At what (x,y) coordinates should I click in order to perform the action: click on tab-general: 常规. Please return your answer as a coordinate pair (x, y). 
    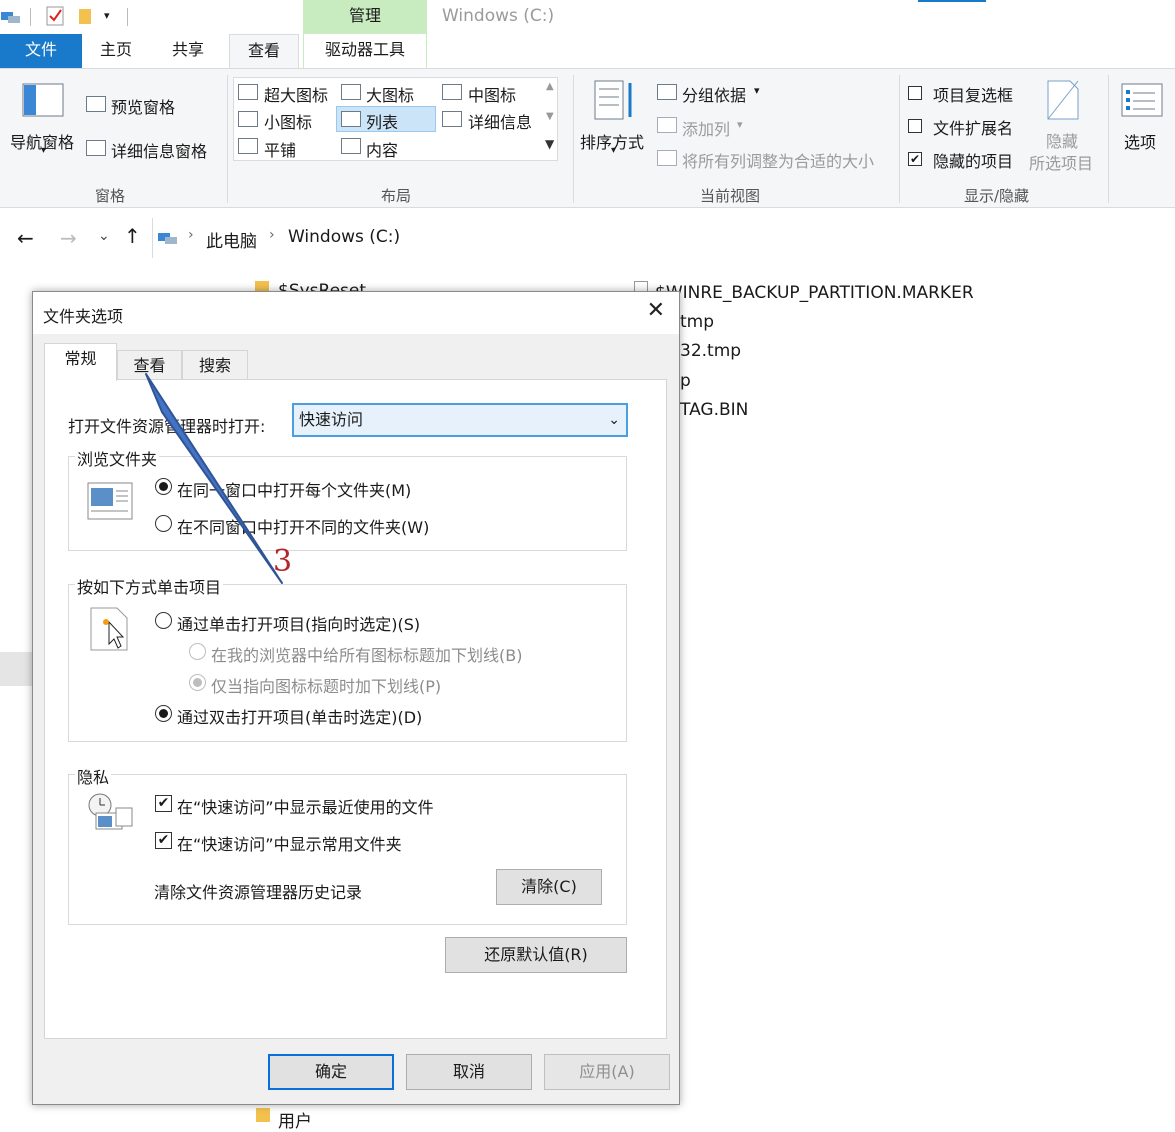
    Looking at the image, I should click on (80, 362).